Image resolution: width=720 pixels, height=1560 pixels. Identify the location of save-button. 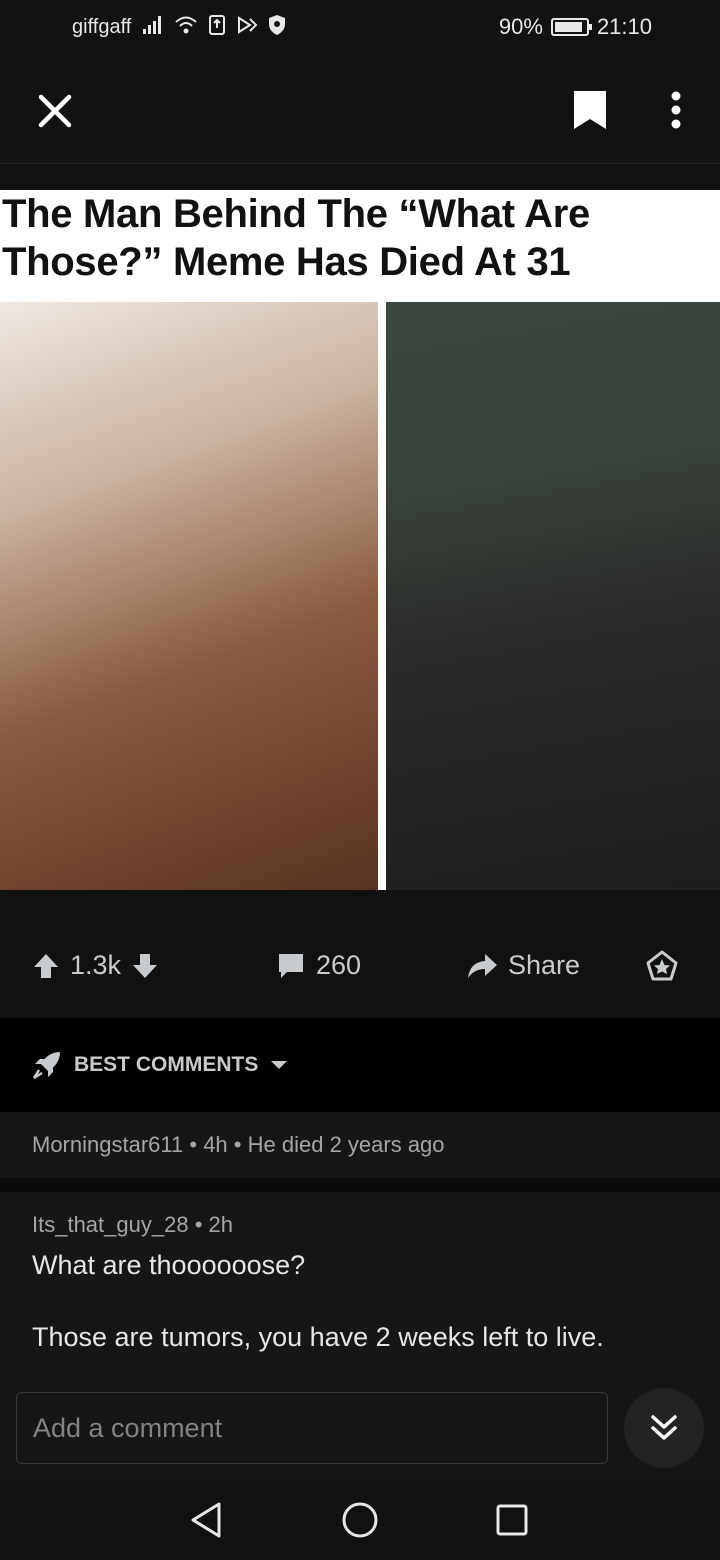
(590, 110).